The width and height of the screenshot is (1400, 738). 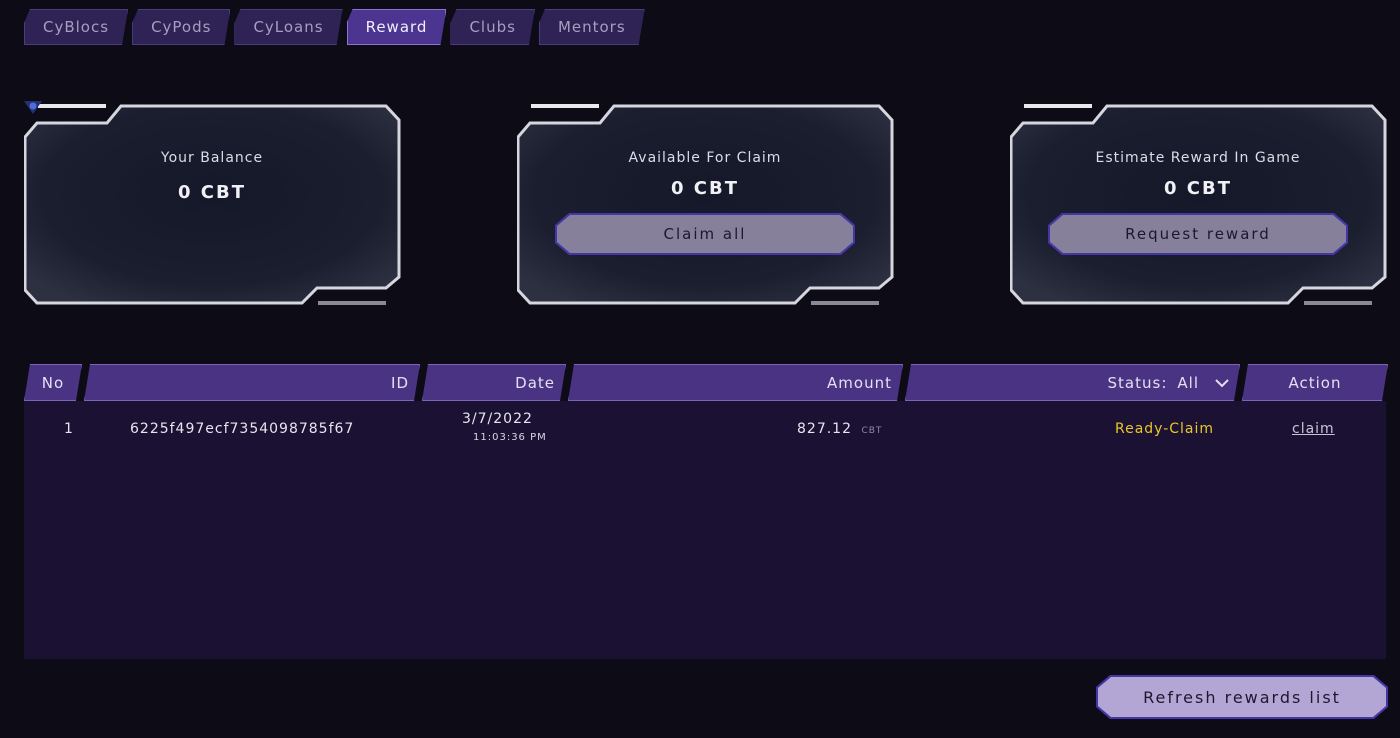 What do you see at coordinates (510, 437) in the screenshot?
I see `row-time: 11:03:36 PM` at bounding box center [510, 437].